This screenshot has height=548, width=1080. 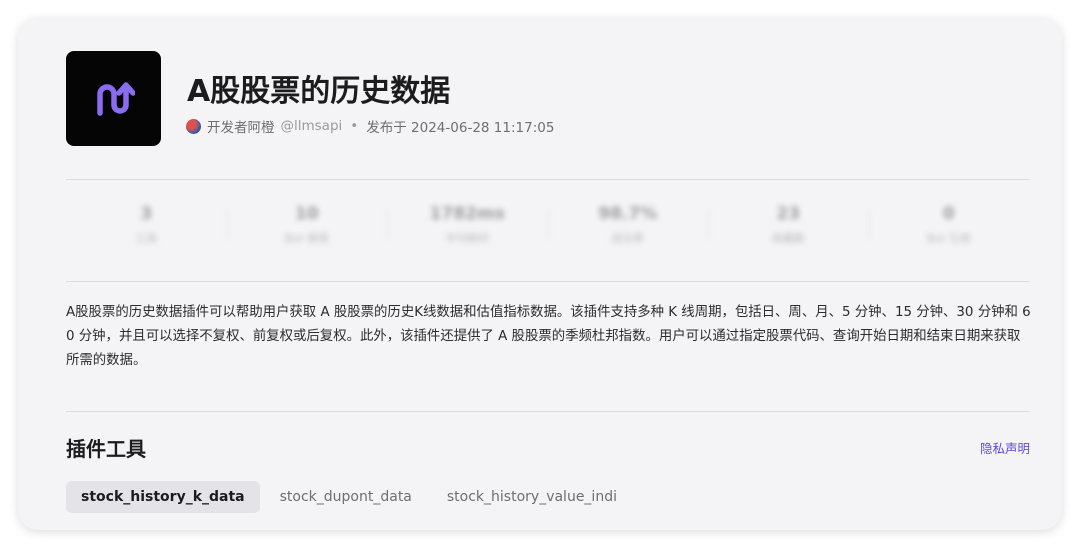 I want to click on stat-label: Bot 引用, so click(x=948, y=238).